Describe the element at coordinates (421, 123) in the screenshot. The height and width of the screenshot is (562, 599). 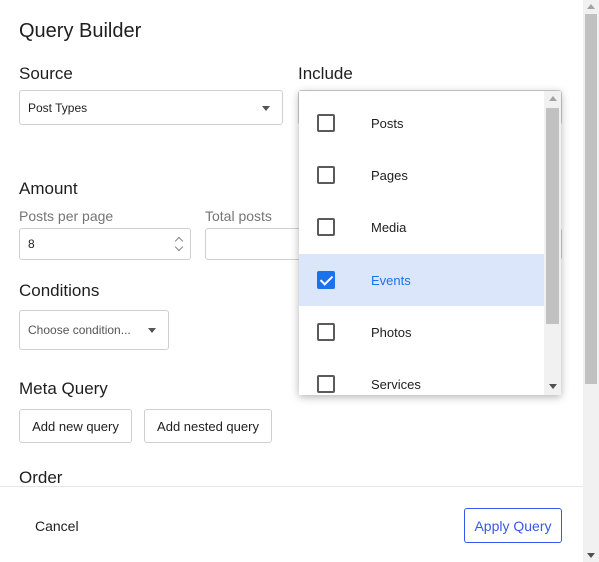
I see `include-option-posts: Posts` at that location.